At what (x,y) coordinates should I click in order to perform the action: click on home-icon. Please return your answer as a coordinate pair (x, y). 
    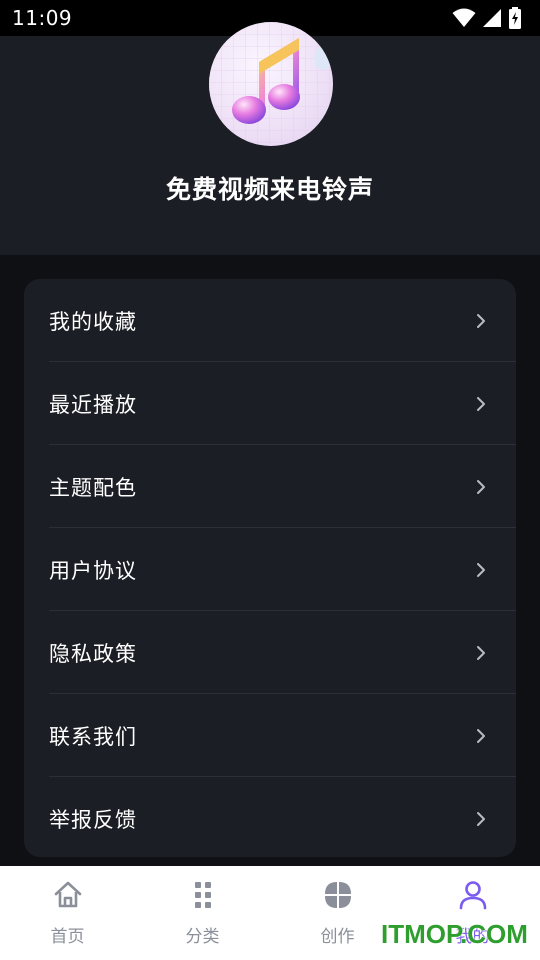
    Looking at the image, I should click on (67, 894).